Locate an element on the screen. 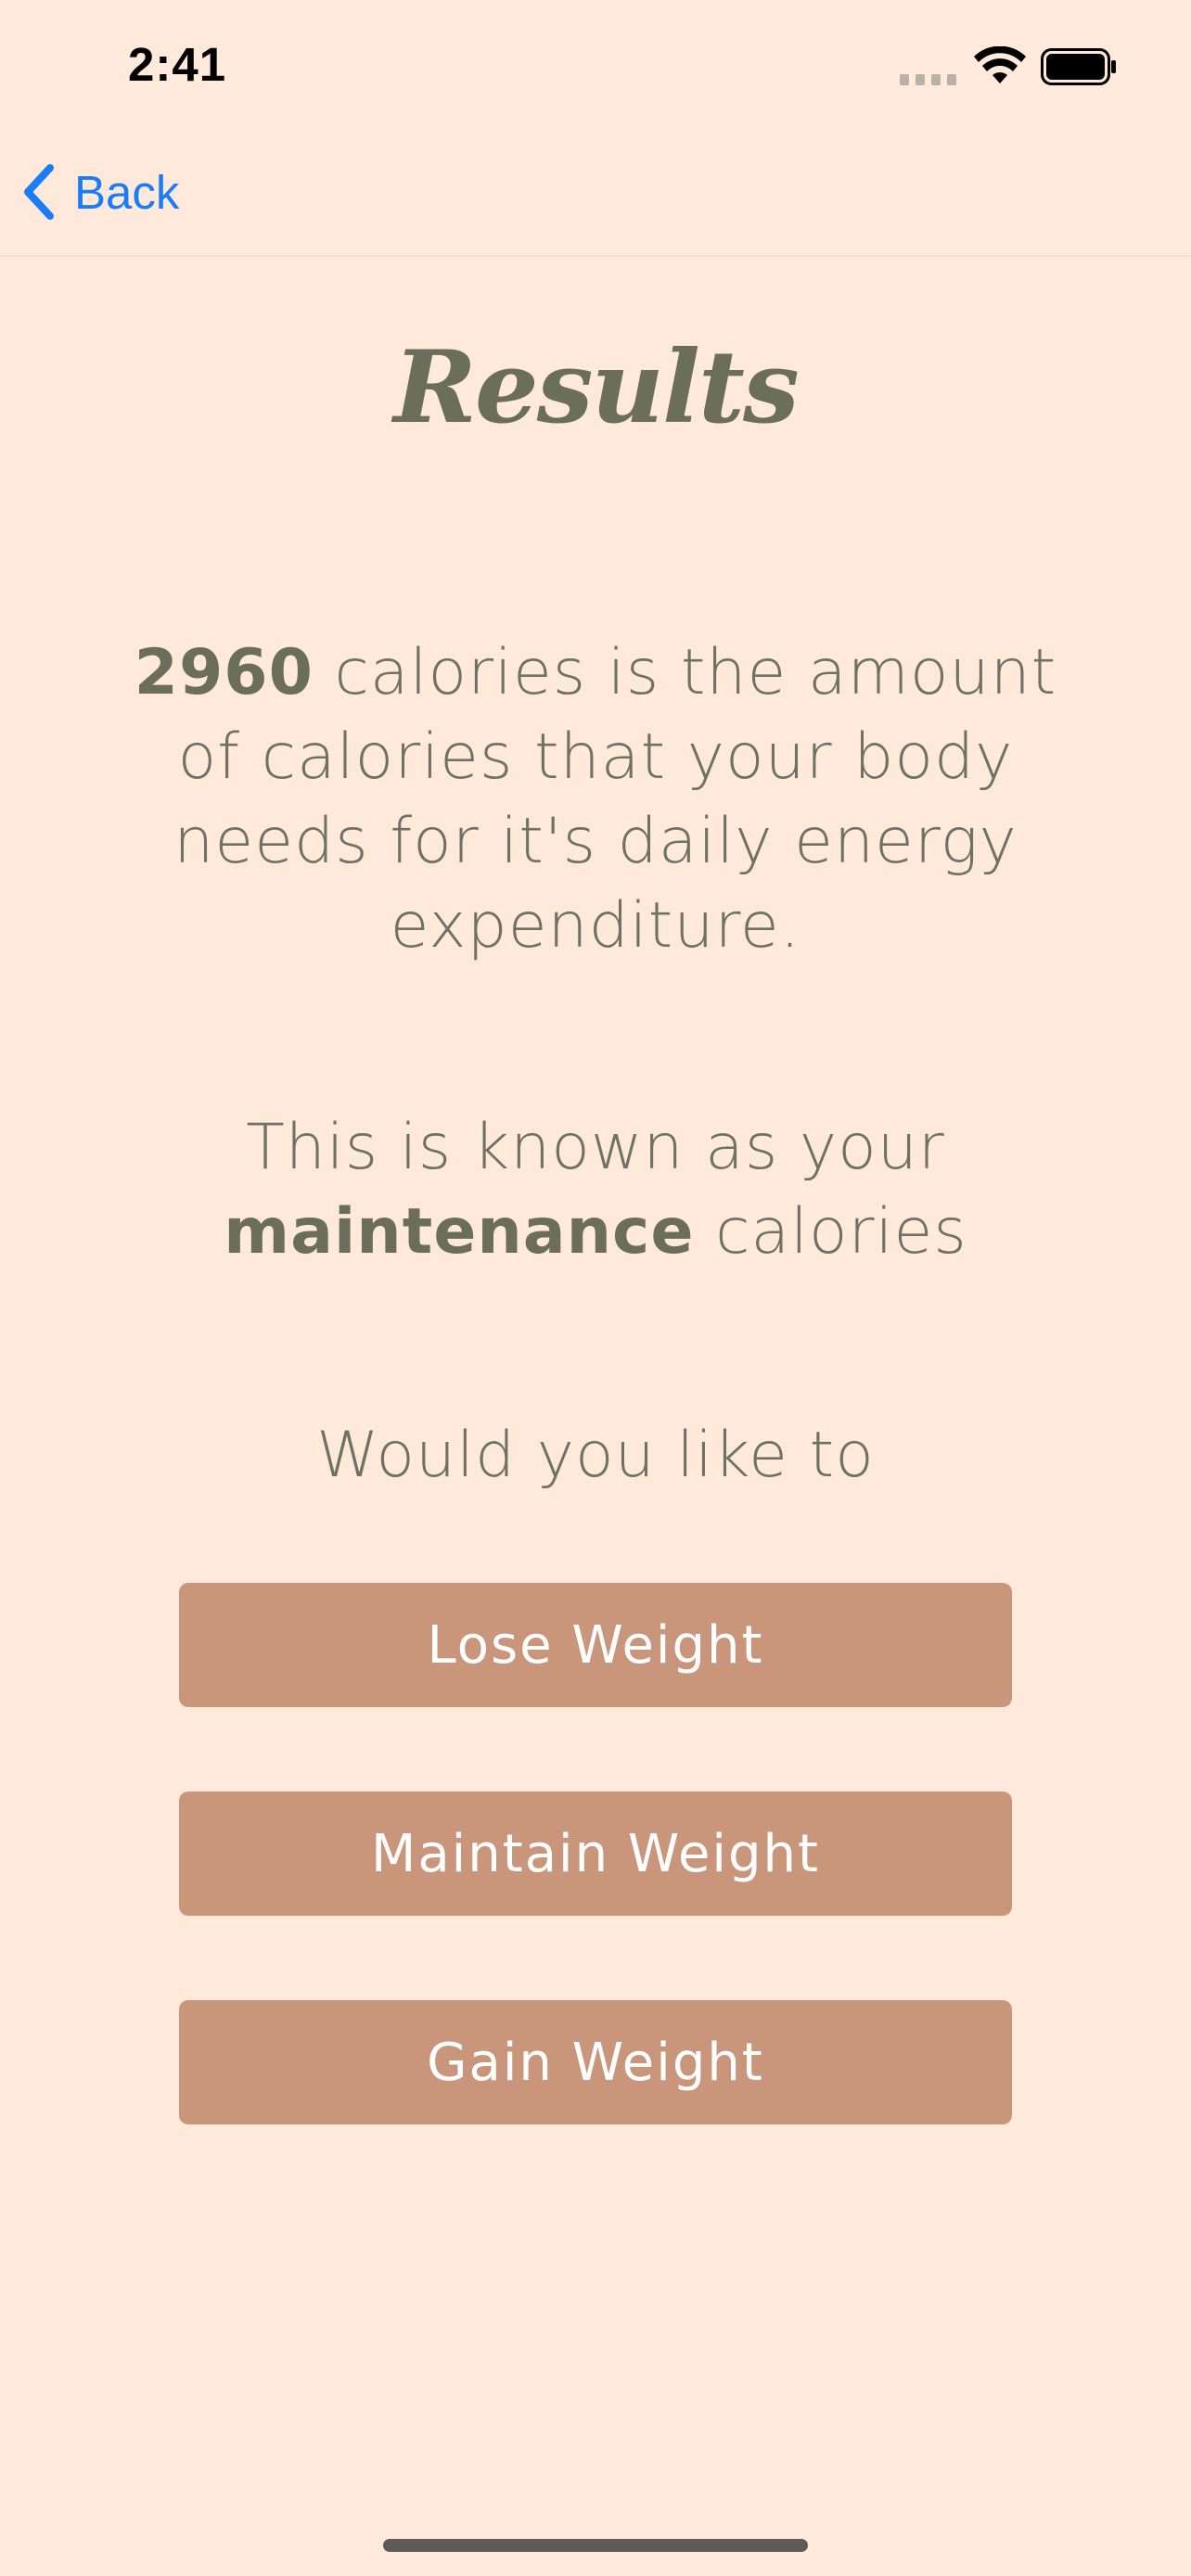 The height and width of the screenshot is (2576, 1191). maintain-weight-button: Maintain Weight is located at coordinates (595, 1854).